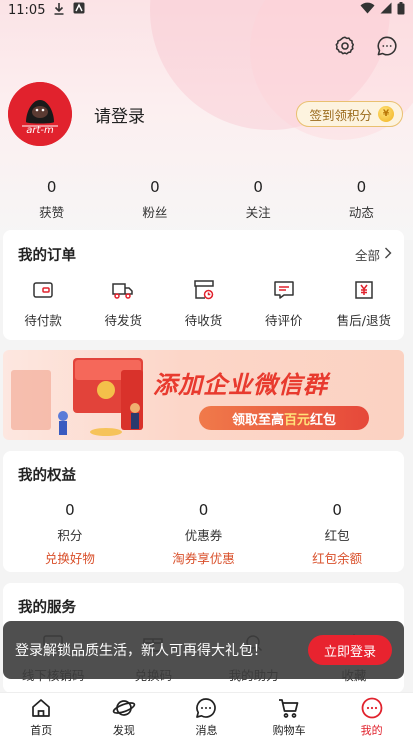 The width and height of the screenshot is (413, 740). I want to click on chevron-right-icon, so click(388, 254).